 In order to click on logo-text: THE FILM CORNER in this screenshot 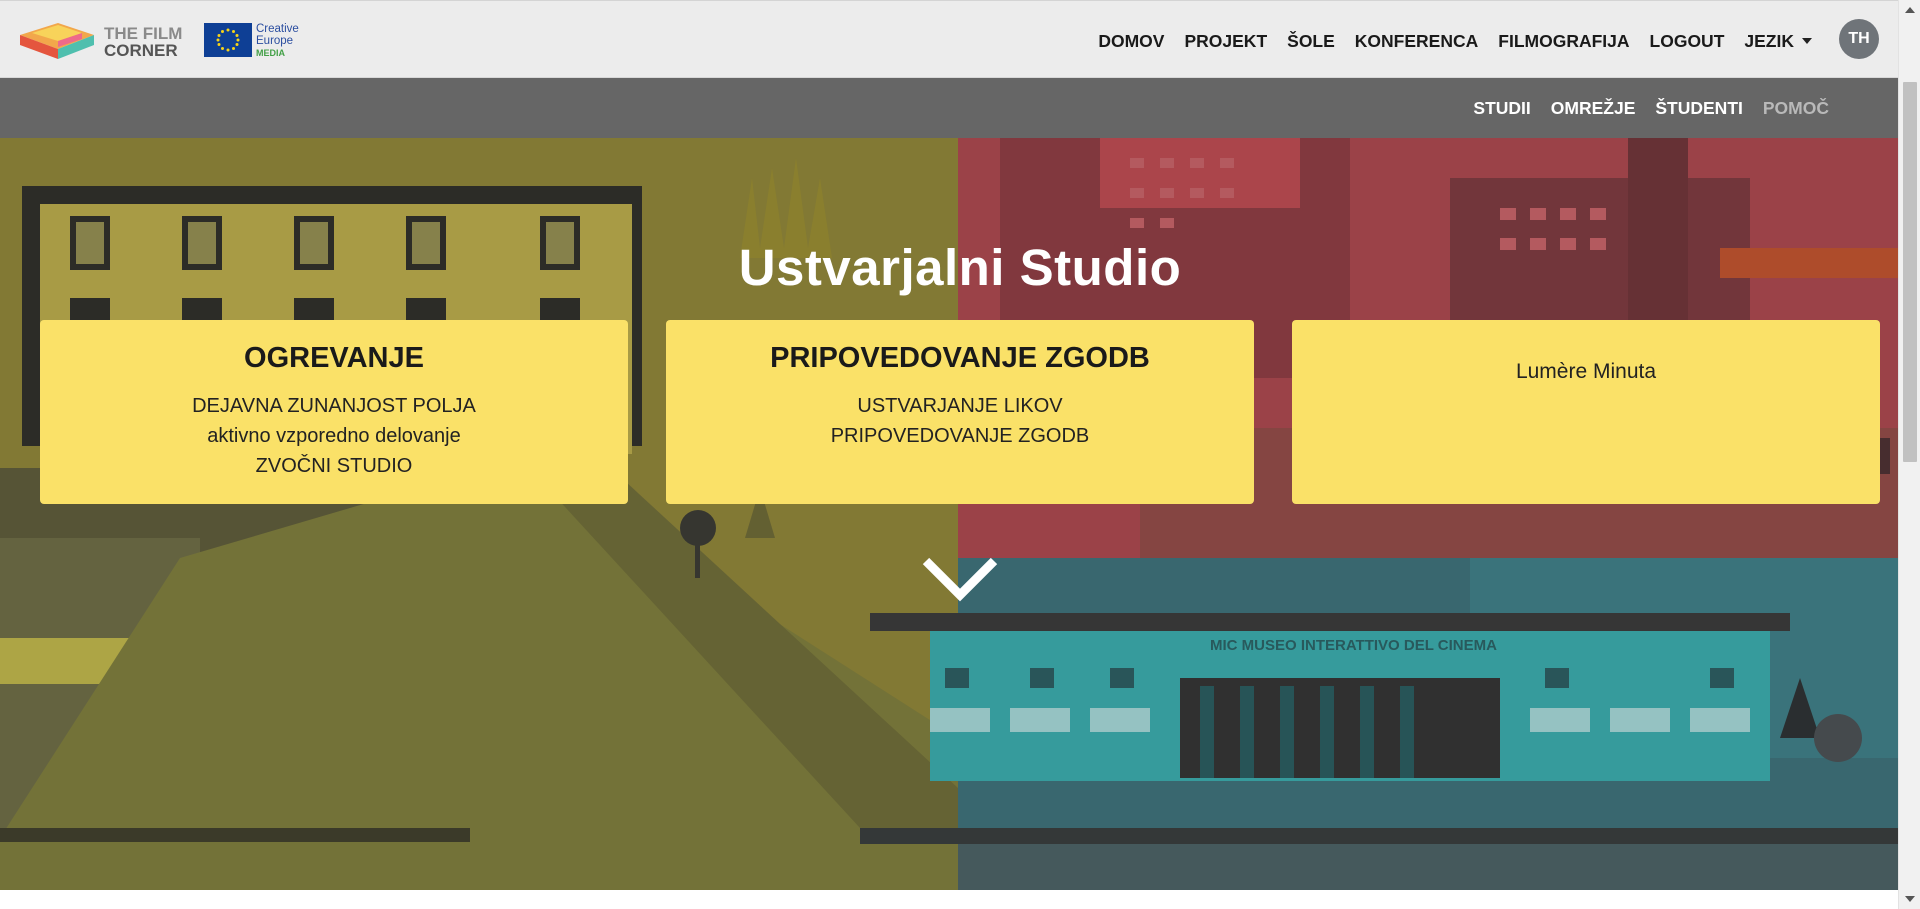, I will do `click(144, 42)`.